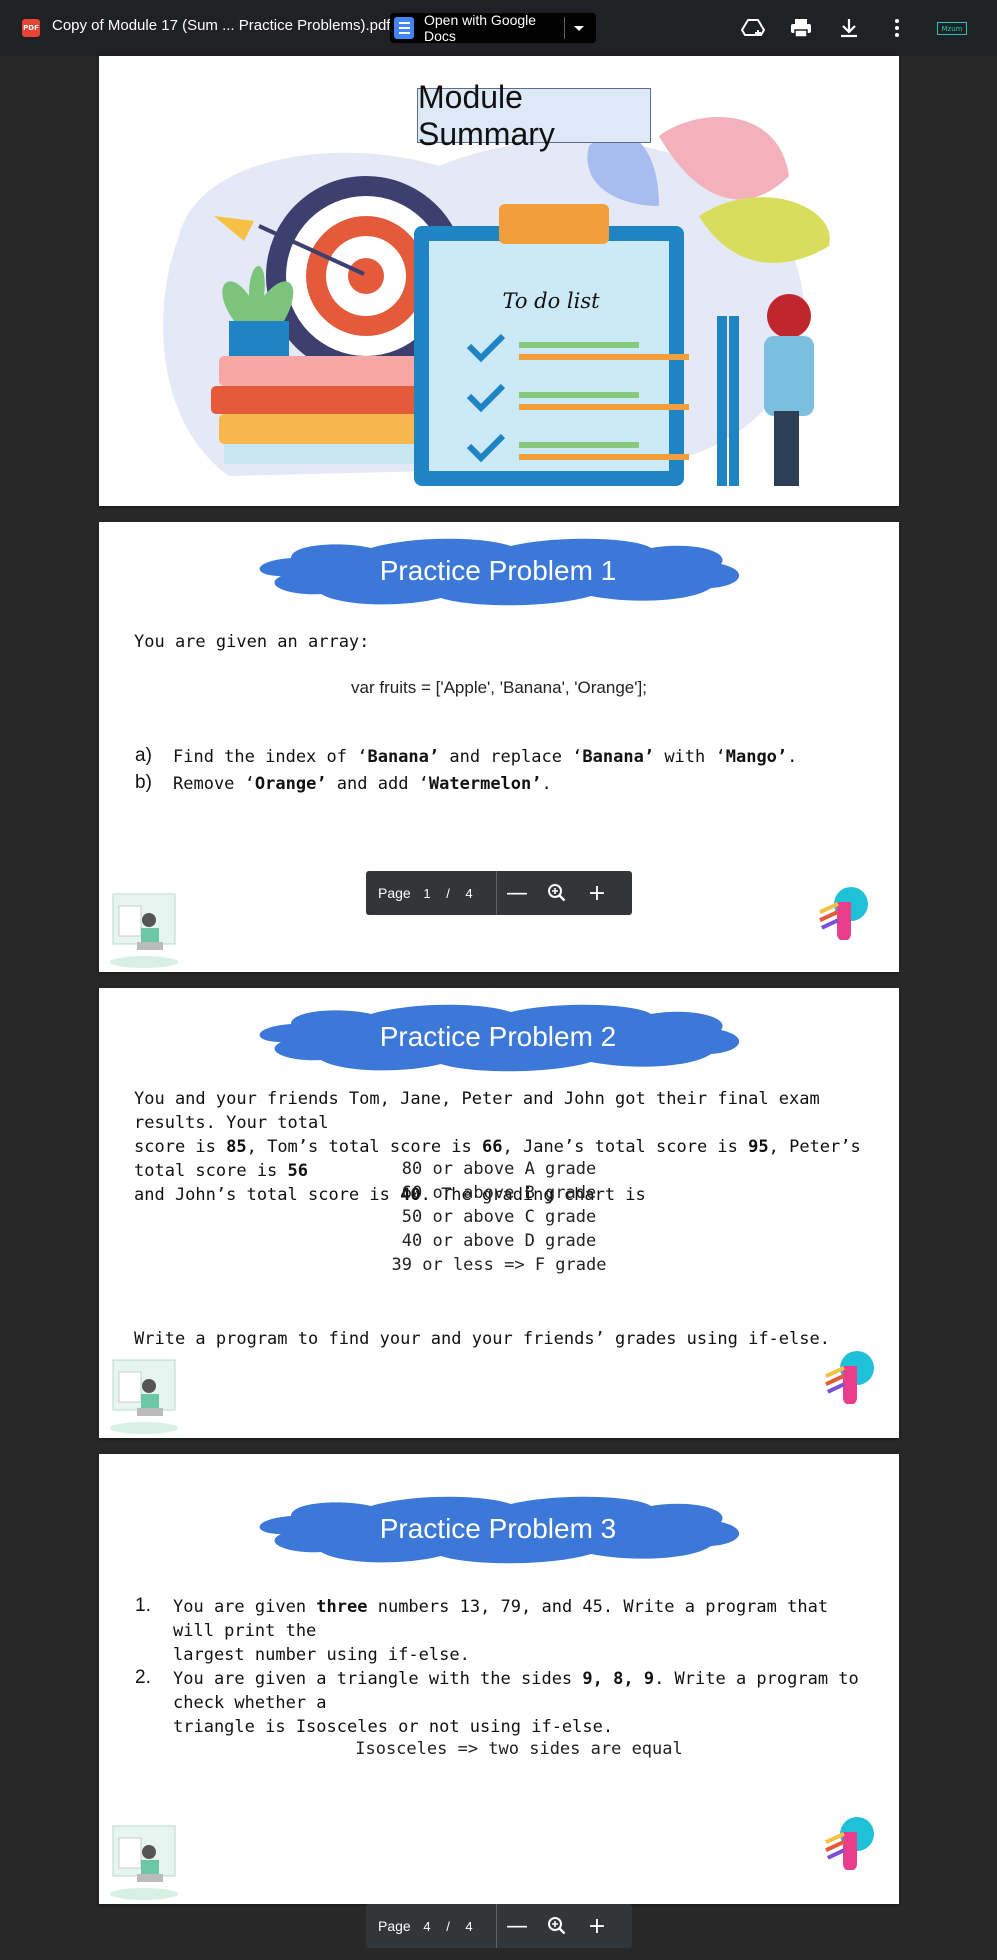 This screenshot has height=1960, width=997. I want to click on add-to-drive-icon, so click(753, 28).